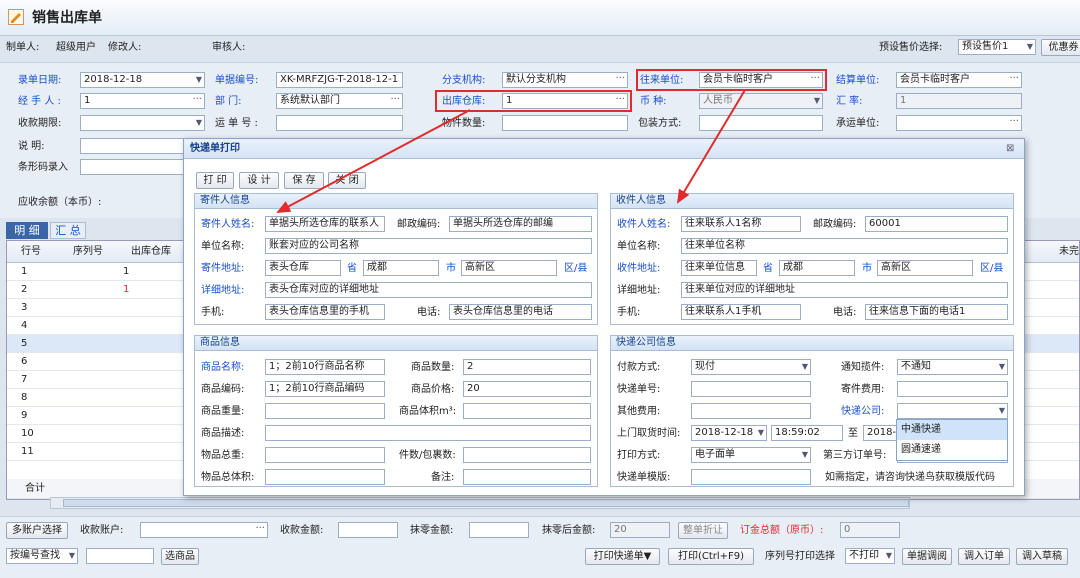 The width and height of the screenshot is (1080, 578). What do you see at coordinates (653, 101) in the screenshot?
I see `currency-label: 币 种:` at bounding box center [653, 101].